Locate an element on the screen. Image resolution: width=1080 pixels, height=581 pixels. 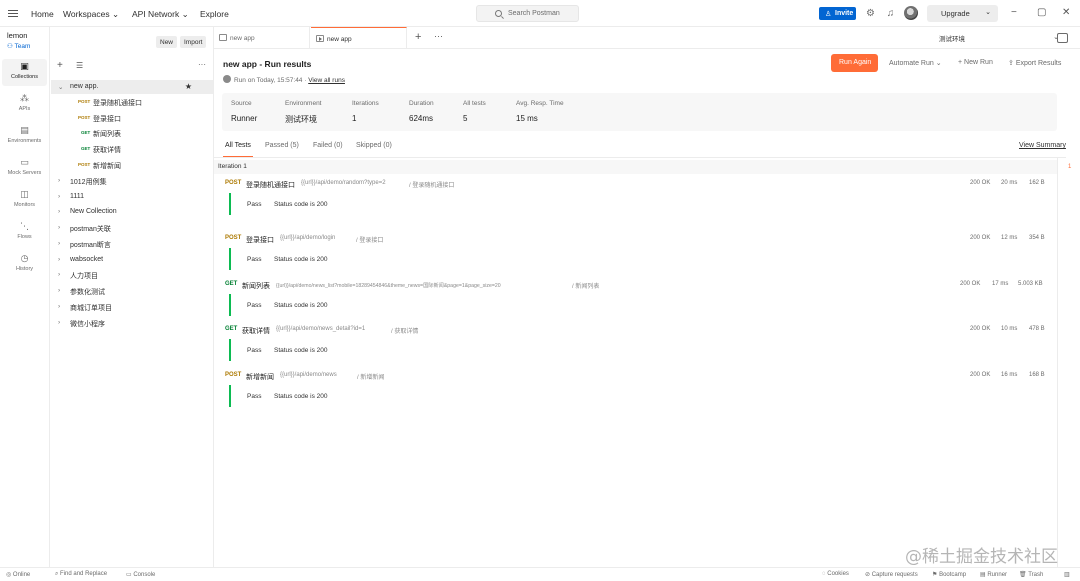
rail-item-environments: ▤ Environments is located at coordinates (24, 136).